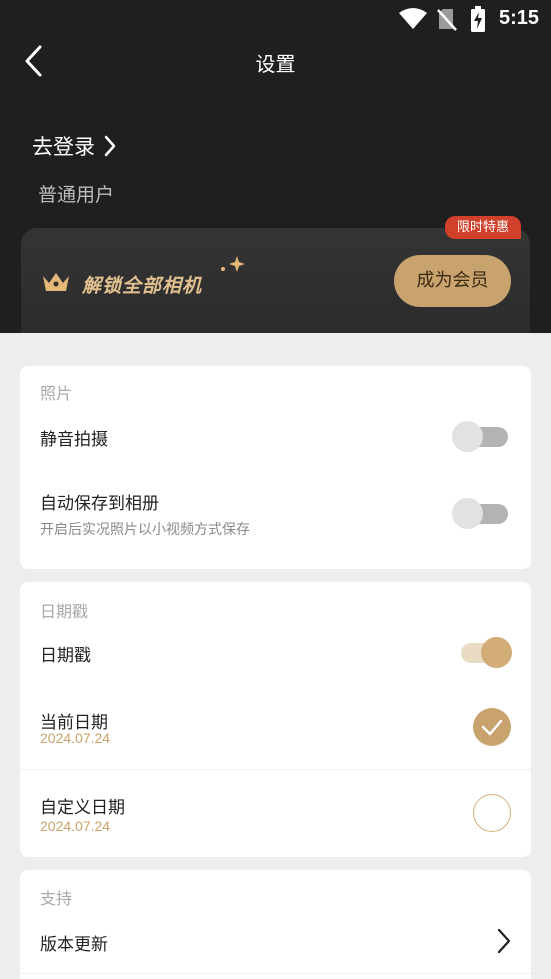 The height and width of the screenshot is (979, 551). I want to click on autosave-label: 自动保存到相册, so click(99, 504).